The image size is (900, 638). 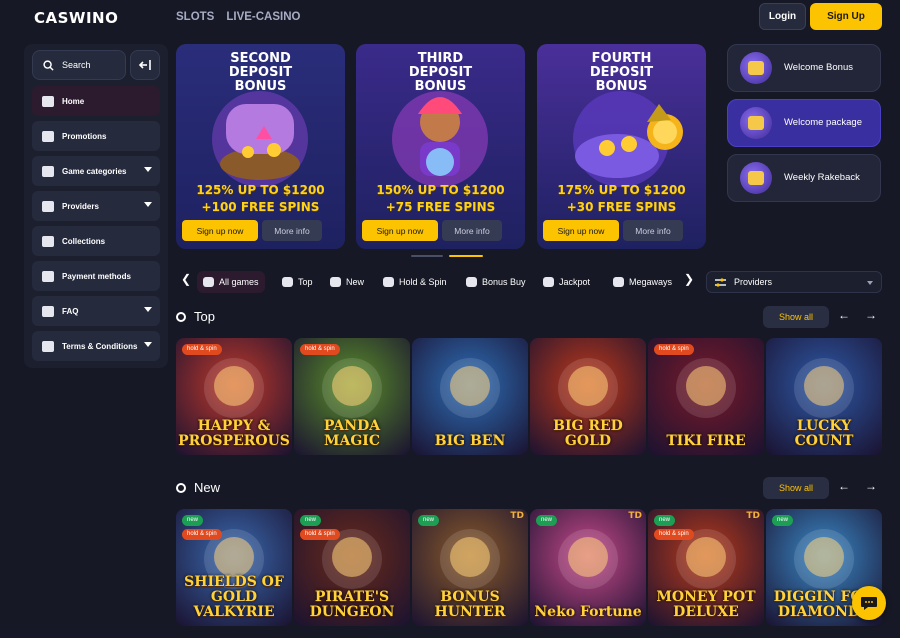 What do you see at coordinates (471, 282) in the screenshot?
I see `bonus-buy-icon` at bounding box center [471, 282].